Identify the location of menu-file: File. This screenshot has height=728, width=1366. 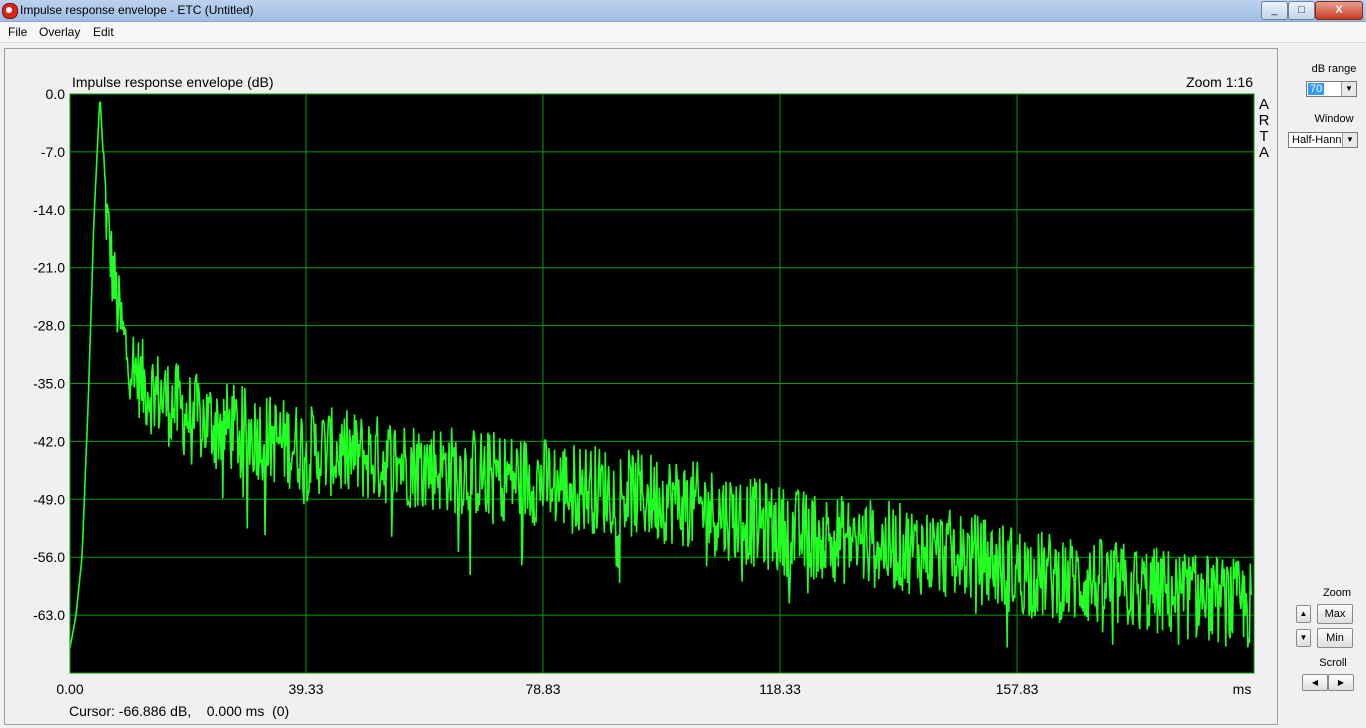
(17, 32).